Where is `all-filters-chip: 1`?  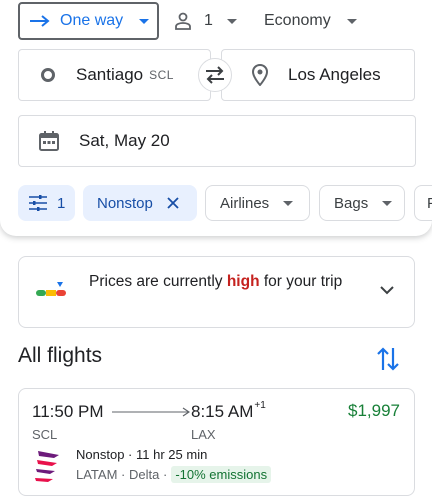
all-filters-chip: 1 is located at coordinates (46, 203).